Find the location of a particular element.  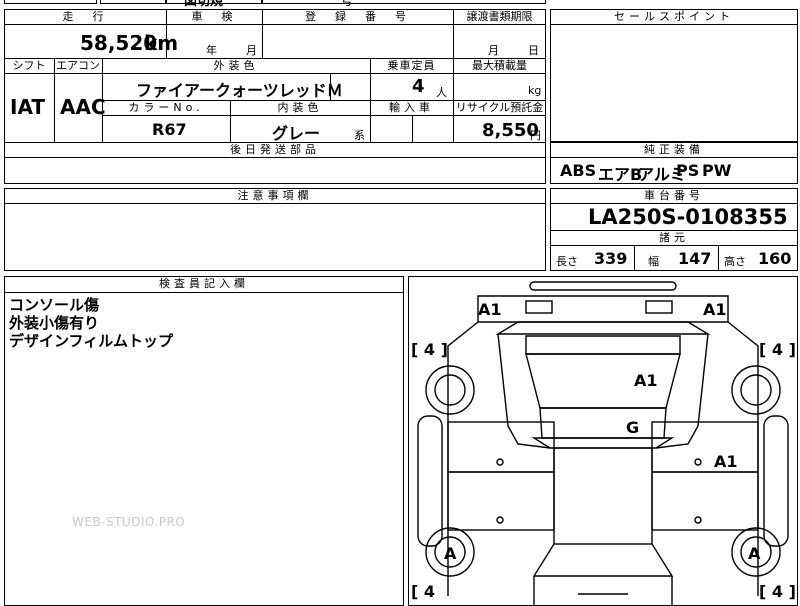

capacity-header: 乗車定員 is located at coordinates (411, 65).